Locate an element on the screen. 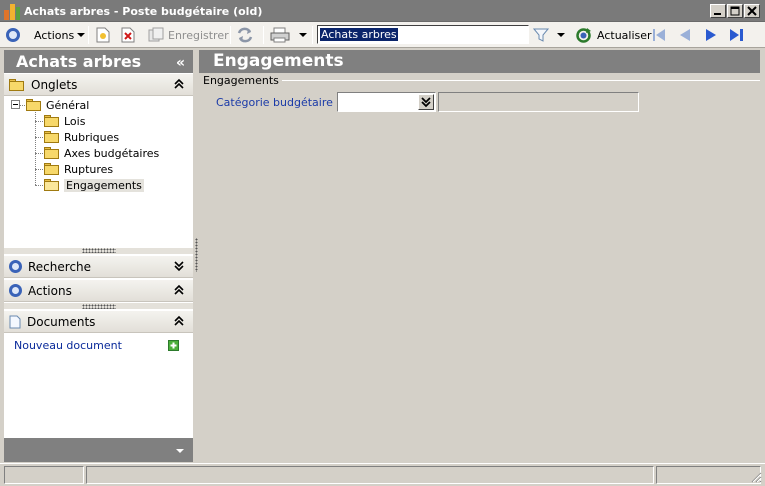  page-title: Engagements is located at coordinates (479, 61).